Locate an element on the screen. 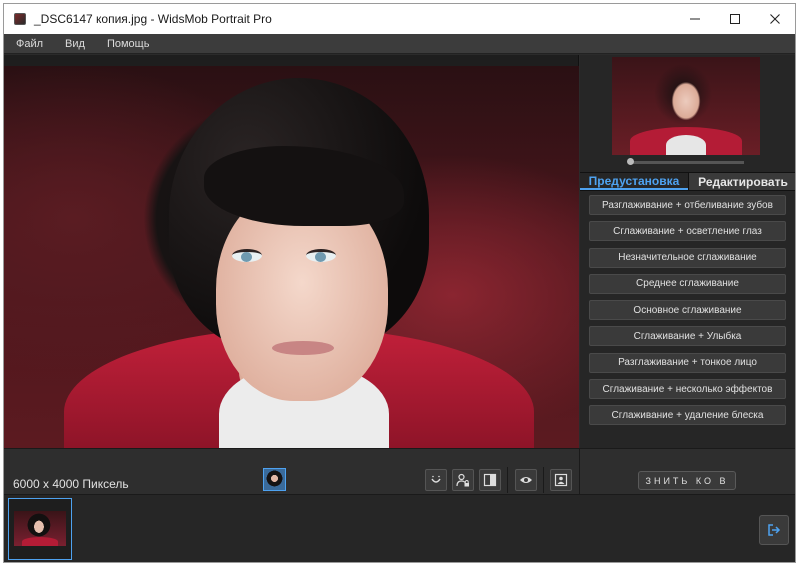 The width and height of the screenshot is (800, 566). export-button is located at coordinates (774, 530).